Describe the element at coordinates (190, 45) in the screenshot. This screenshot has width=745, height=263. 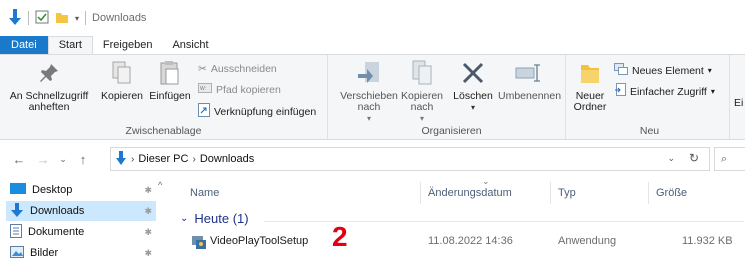
I see `tab-ansicht: Ansicht` at that location.